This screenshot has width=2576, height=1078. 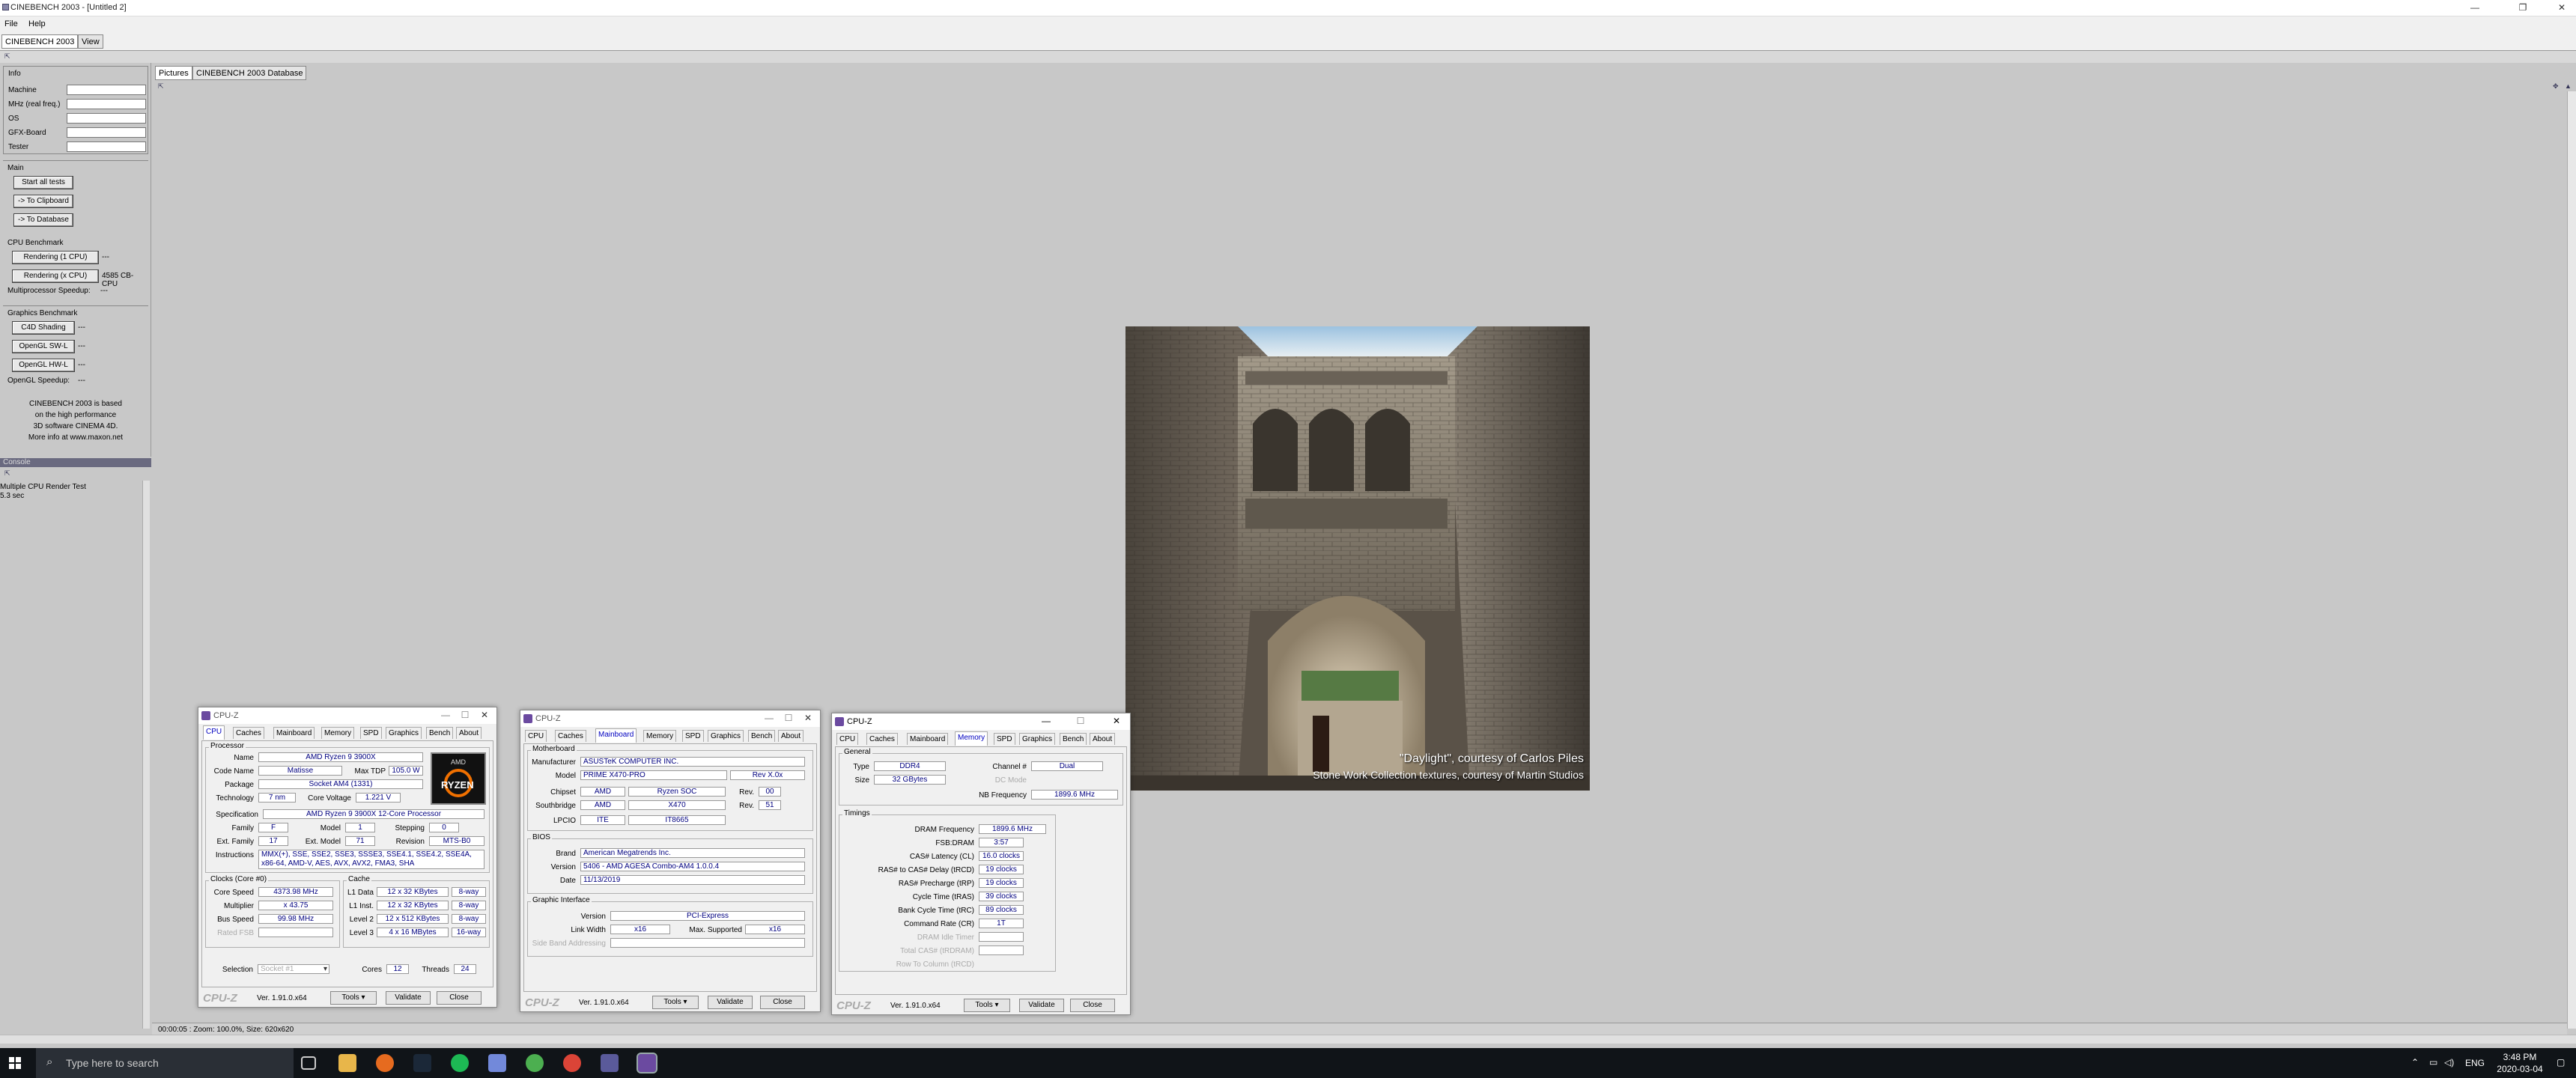 I want to click on console-pin-icon: ⇱, so click(x=8, y=473).